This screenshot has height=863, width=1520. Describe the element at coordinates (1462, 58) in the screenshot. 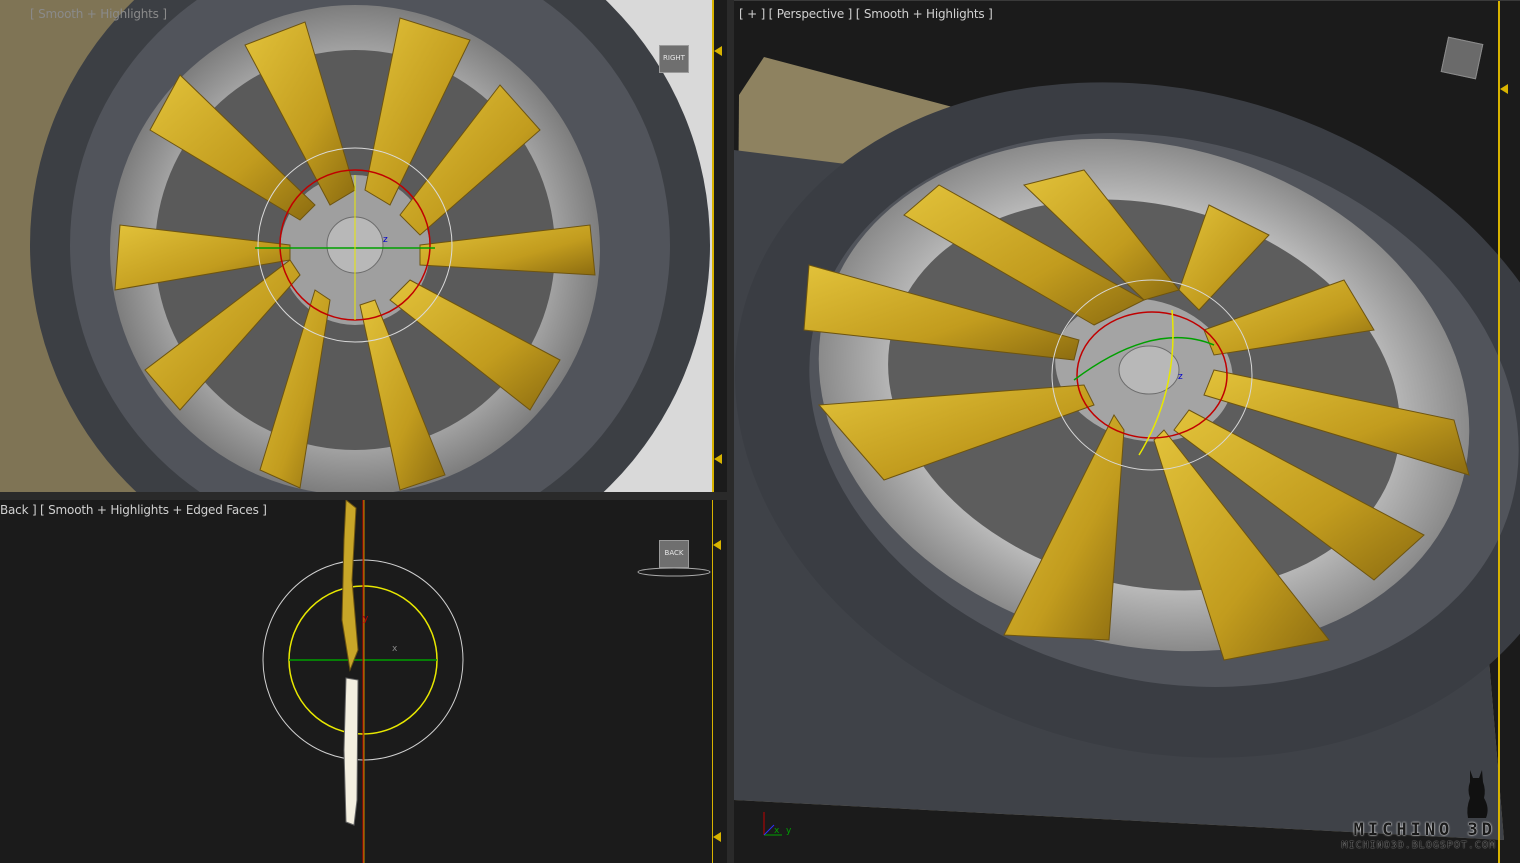

I see `viewcube-icon` at that location.